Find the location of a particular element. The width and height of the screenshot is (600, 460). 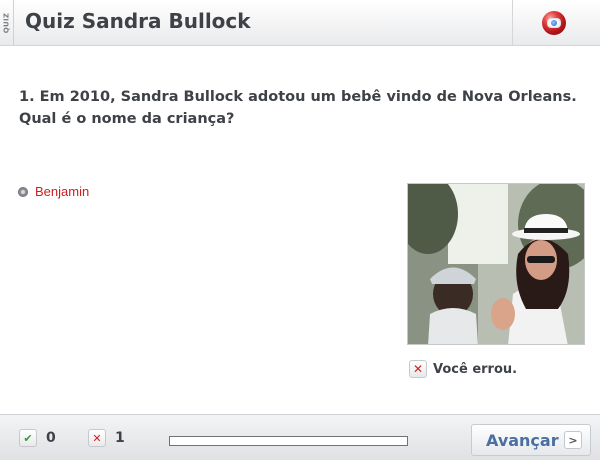

quiz-tag-label: QUIZ is located at coordinates (6, 23).